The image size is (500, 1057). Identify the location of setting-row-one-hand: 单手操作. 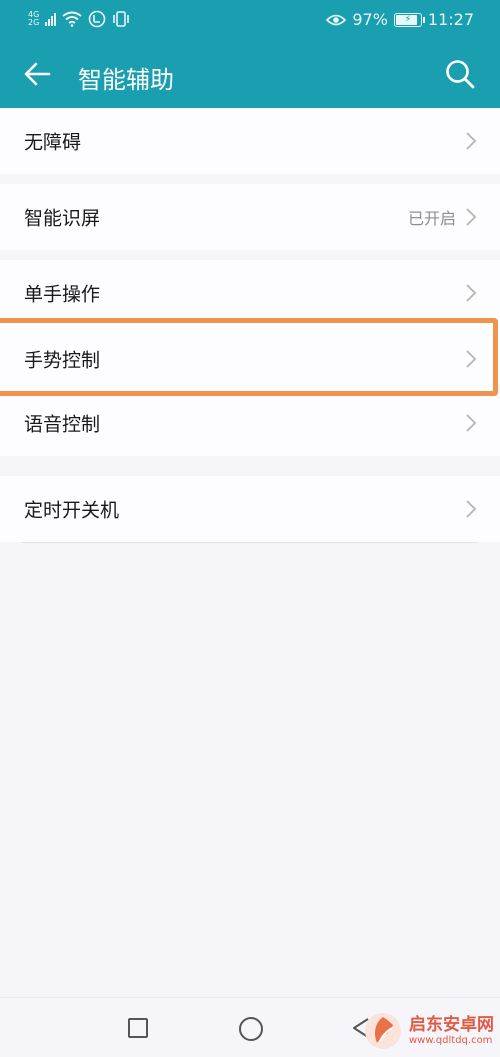
(250, 293).